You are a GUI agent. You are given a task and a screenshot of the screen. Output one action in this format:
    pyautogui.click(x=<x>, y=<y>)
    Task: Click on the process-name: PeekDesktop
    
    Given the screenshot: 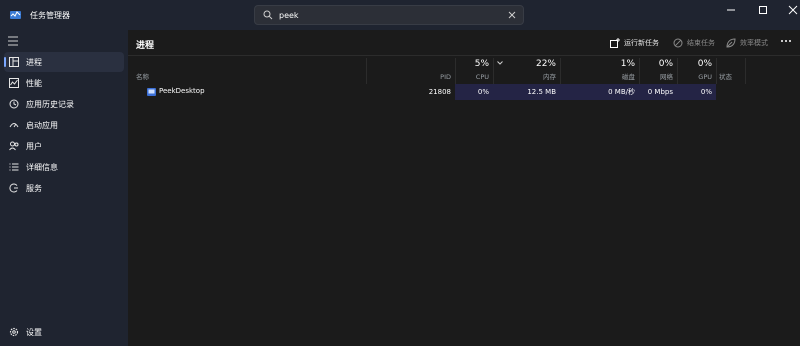 What is the action you would take?
    pyautogui.click(x=182, y=91)
    